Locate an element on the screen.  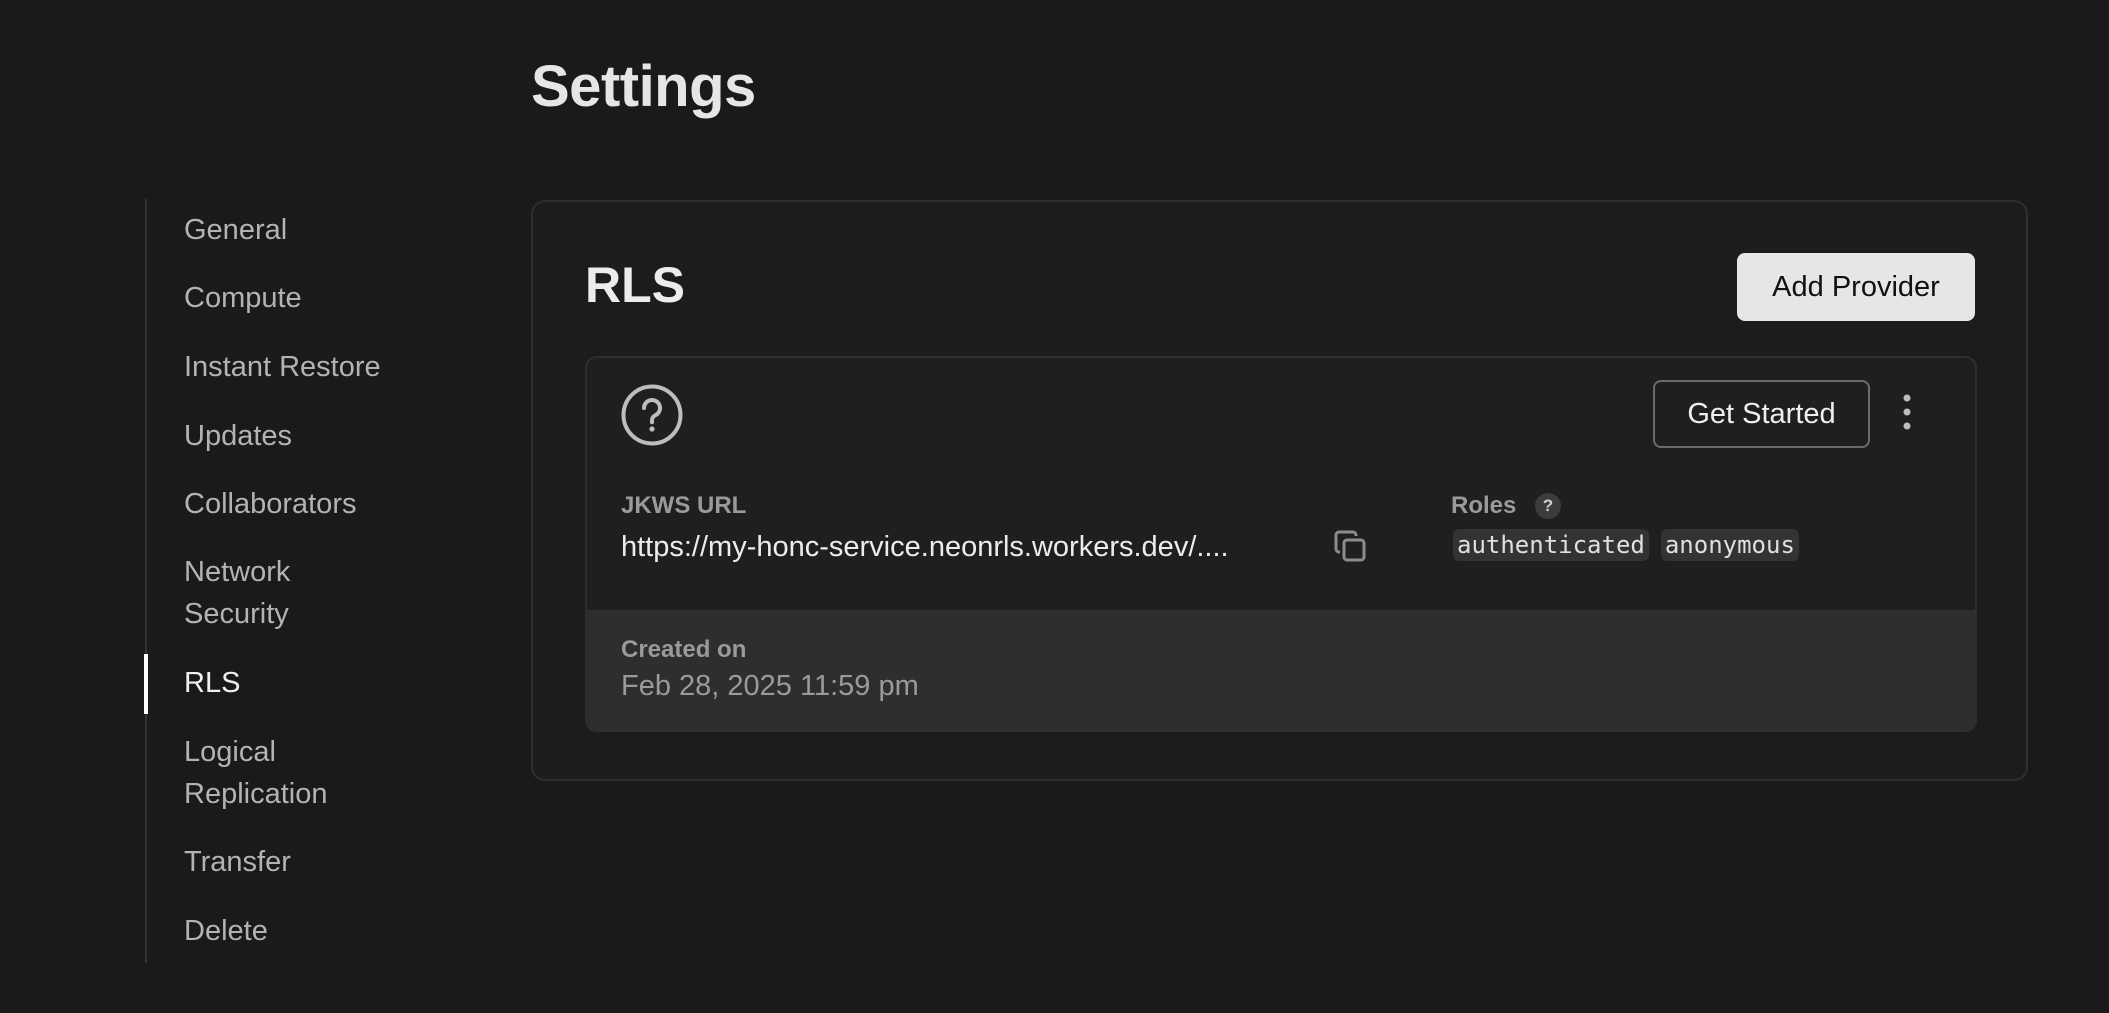
sidebar-item-delete: Delete is located at coordinates (314, 931).